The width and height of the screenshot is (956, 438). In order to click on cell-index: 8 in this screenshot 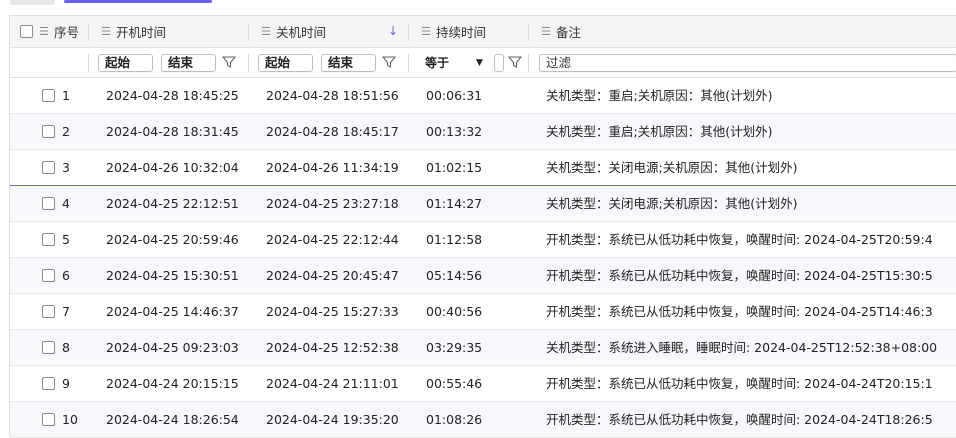, I will do `click(66, 347)`.